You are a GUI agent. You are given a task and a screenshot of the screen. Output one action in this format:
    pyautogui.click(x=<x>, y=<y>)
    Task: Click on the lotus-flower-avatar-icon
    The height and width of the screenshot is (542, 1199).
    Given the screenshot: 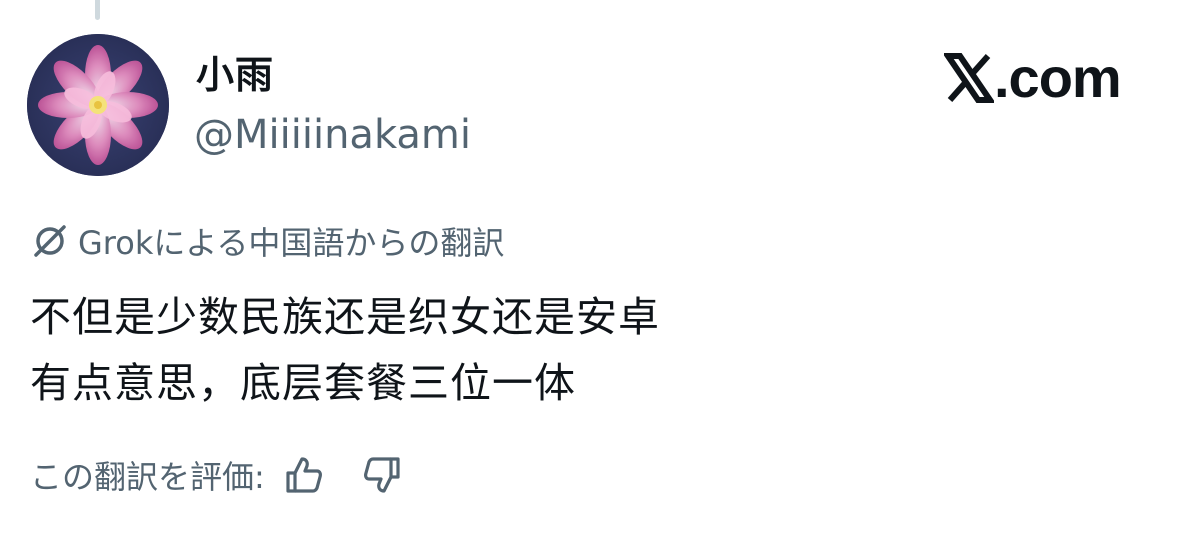 What is the action you would take?
    pyautogui.click(x=98, y=105)
    